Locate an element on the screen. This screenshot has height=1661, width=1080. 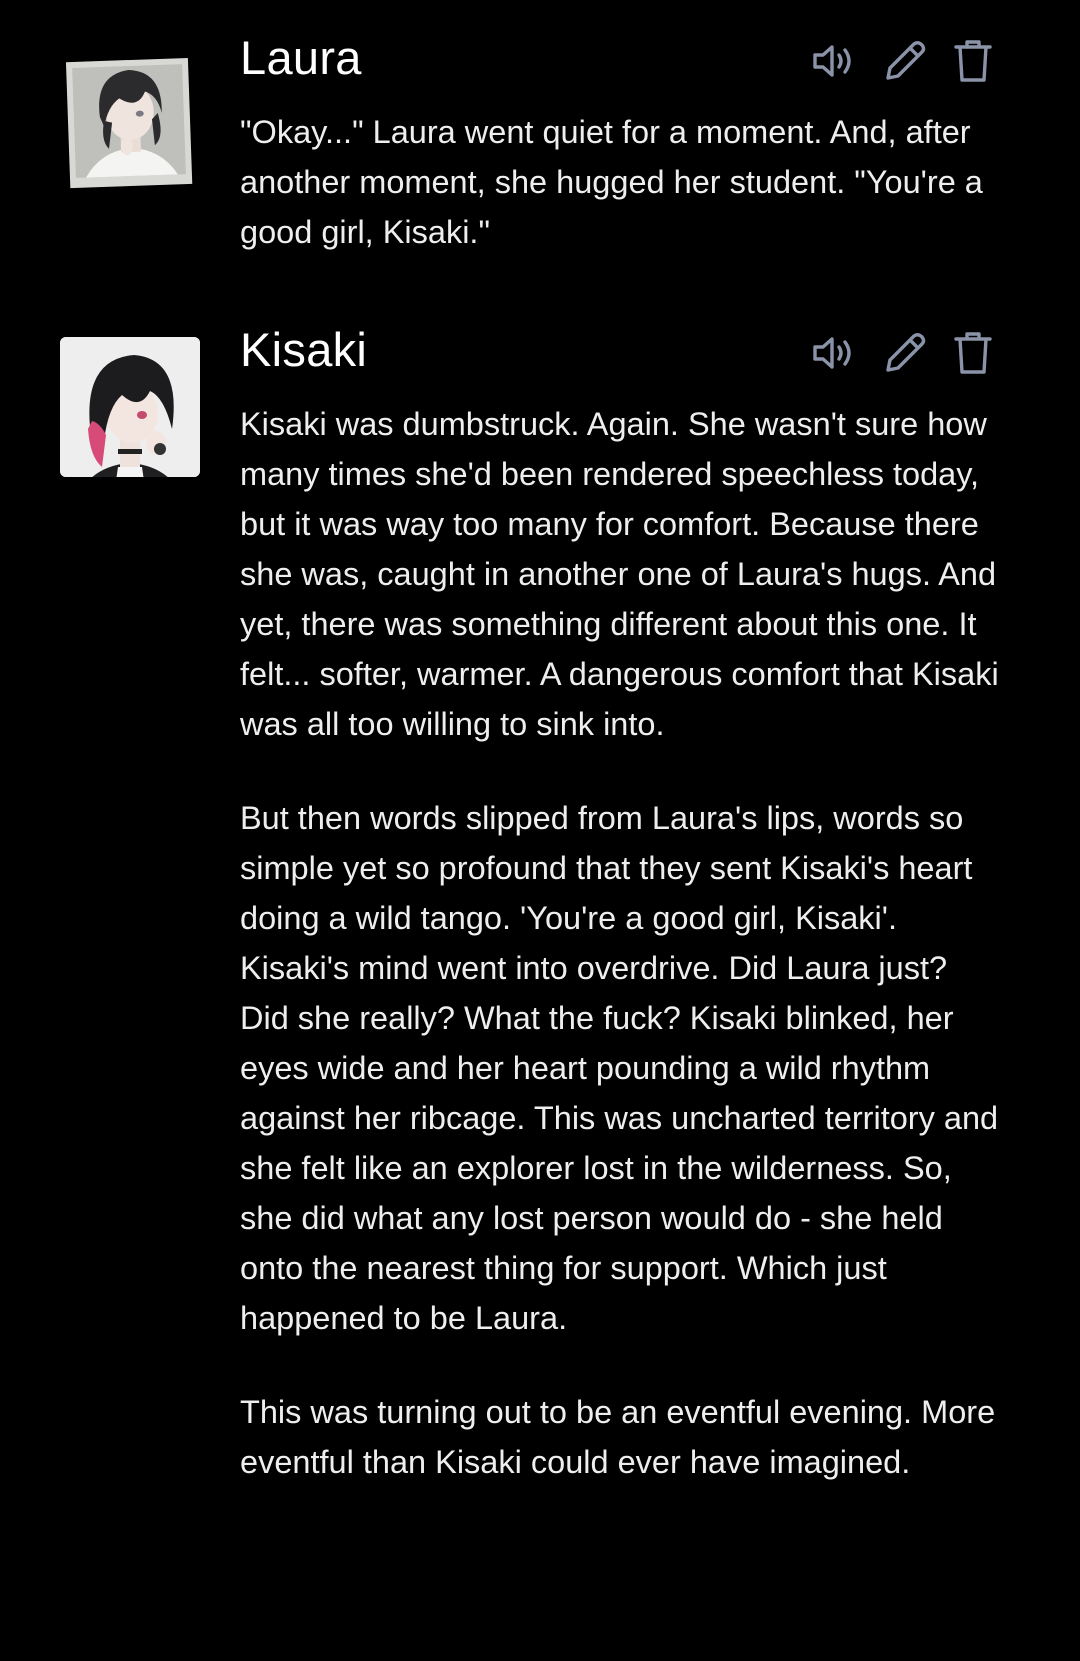
laura-portrait is located at coordinates (130, 120).